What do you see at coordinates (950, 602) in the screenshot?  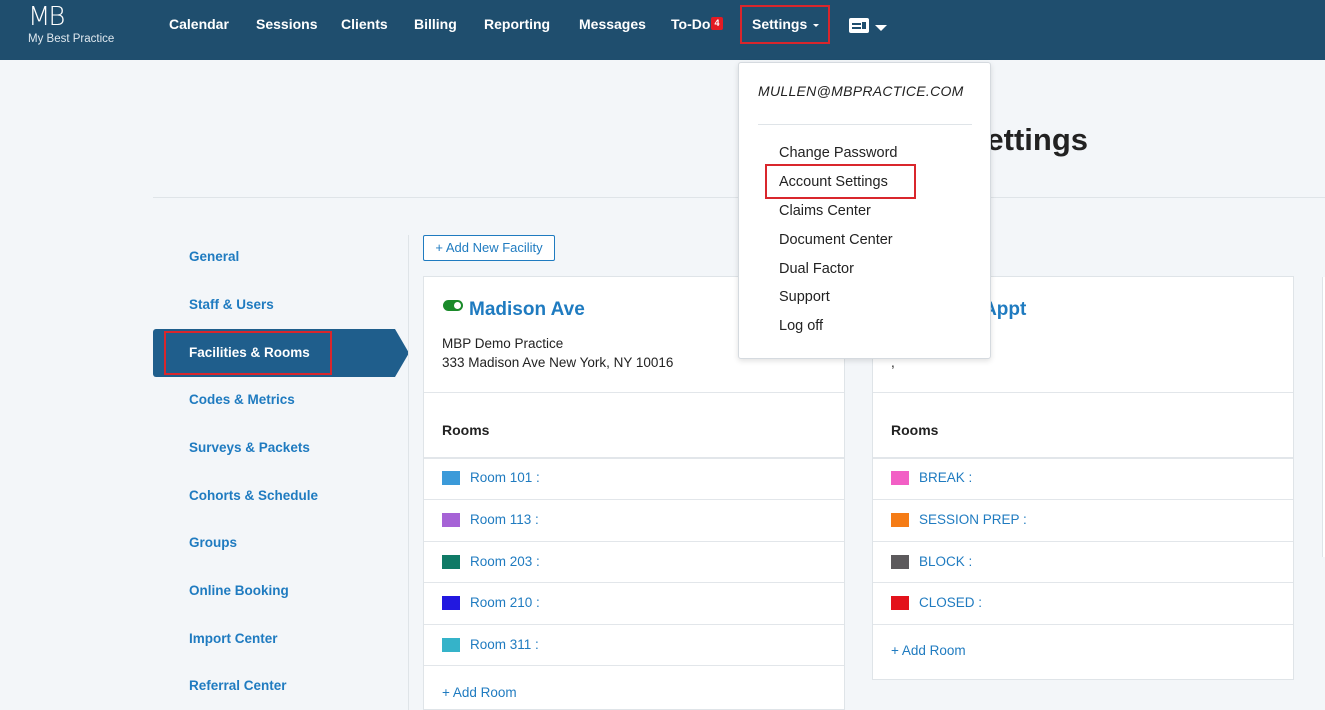 I see `room-link: CLOSED :` at bounding box center [950, 602].